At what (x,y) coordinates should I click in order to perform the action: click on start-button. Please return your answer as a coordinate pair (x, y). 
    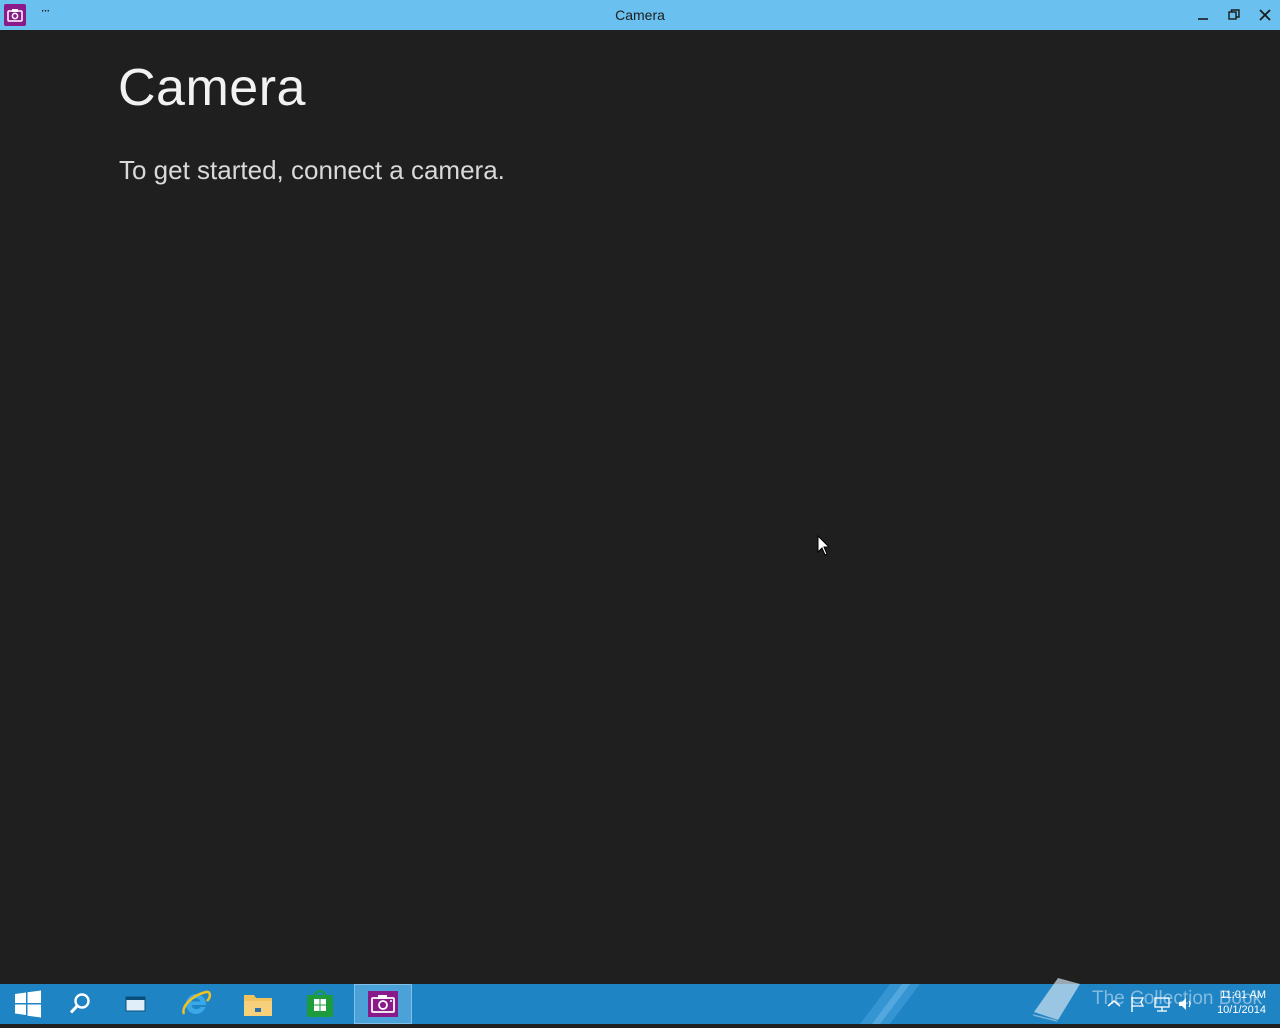
    Looking at the image, I should click on (28, 1004).